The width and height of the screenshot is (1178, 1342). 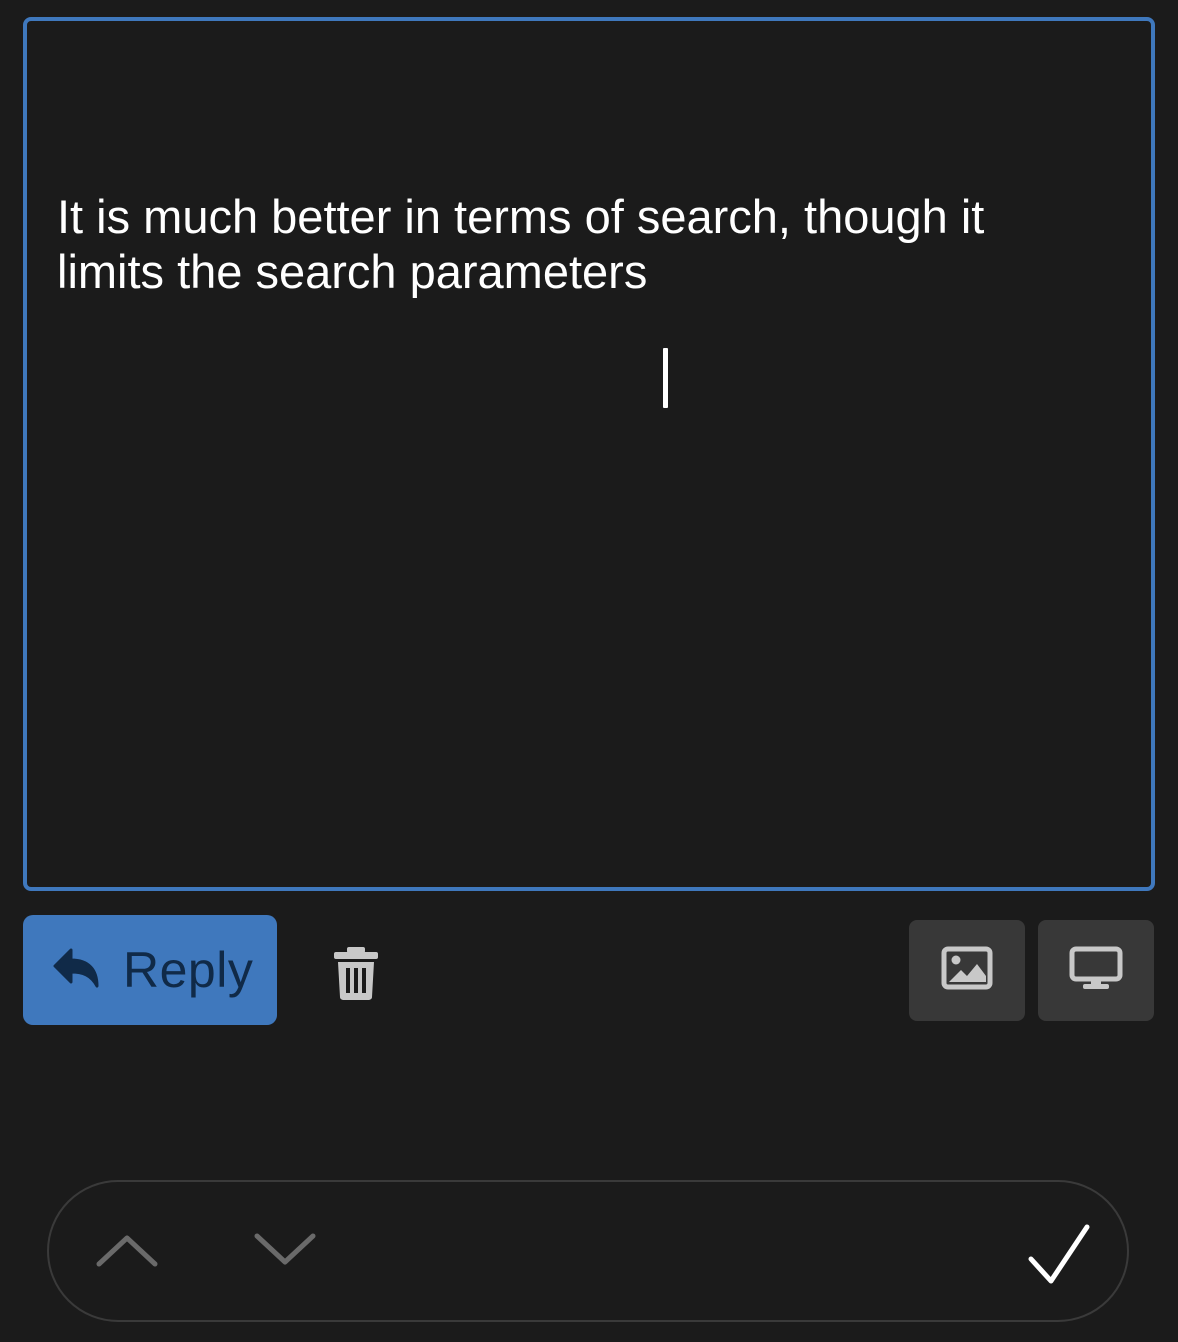 I want to click on chevron-up-icon, so click(x=127, y=1252).